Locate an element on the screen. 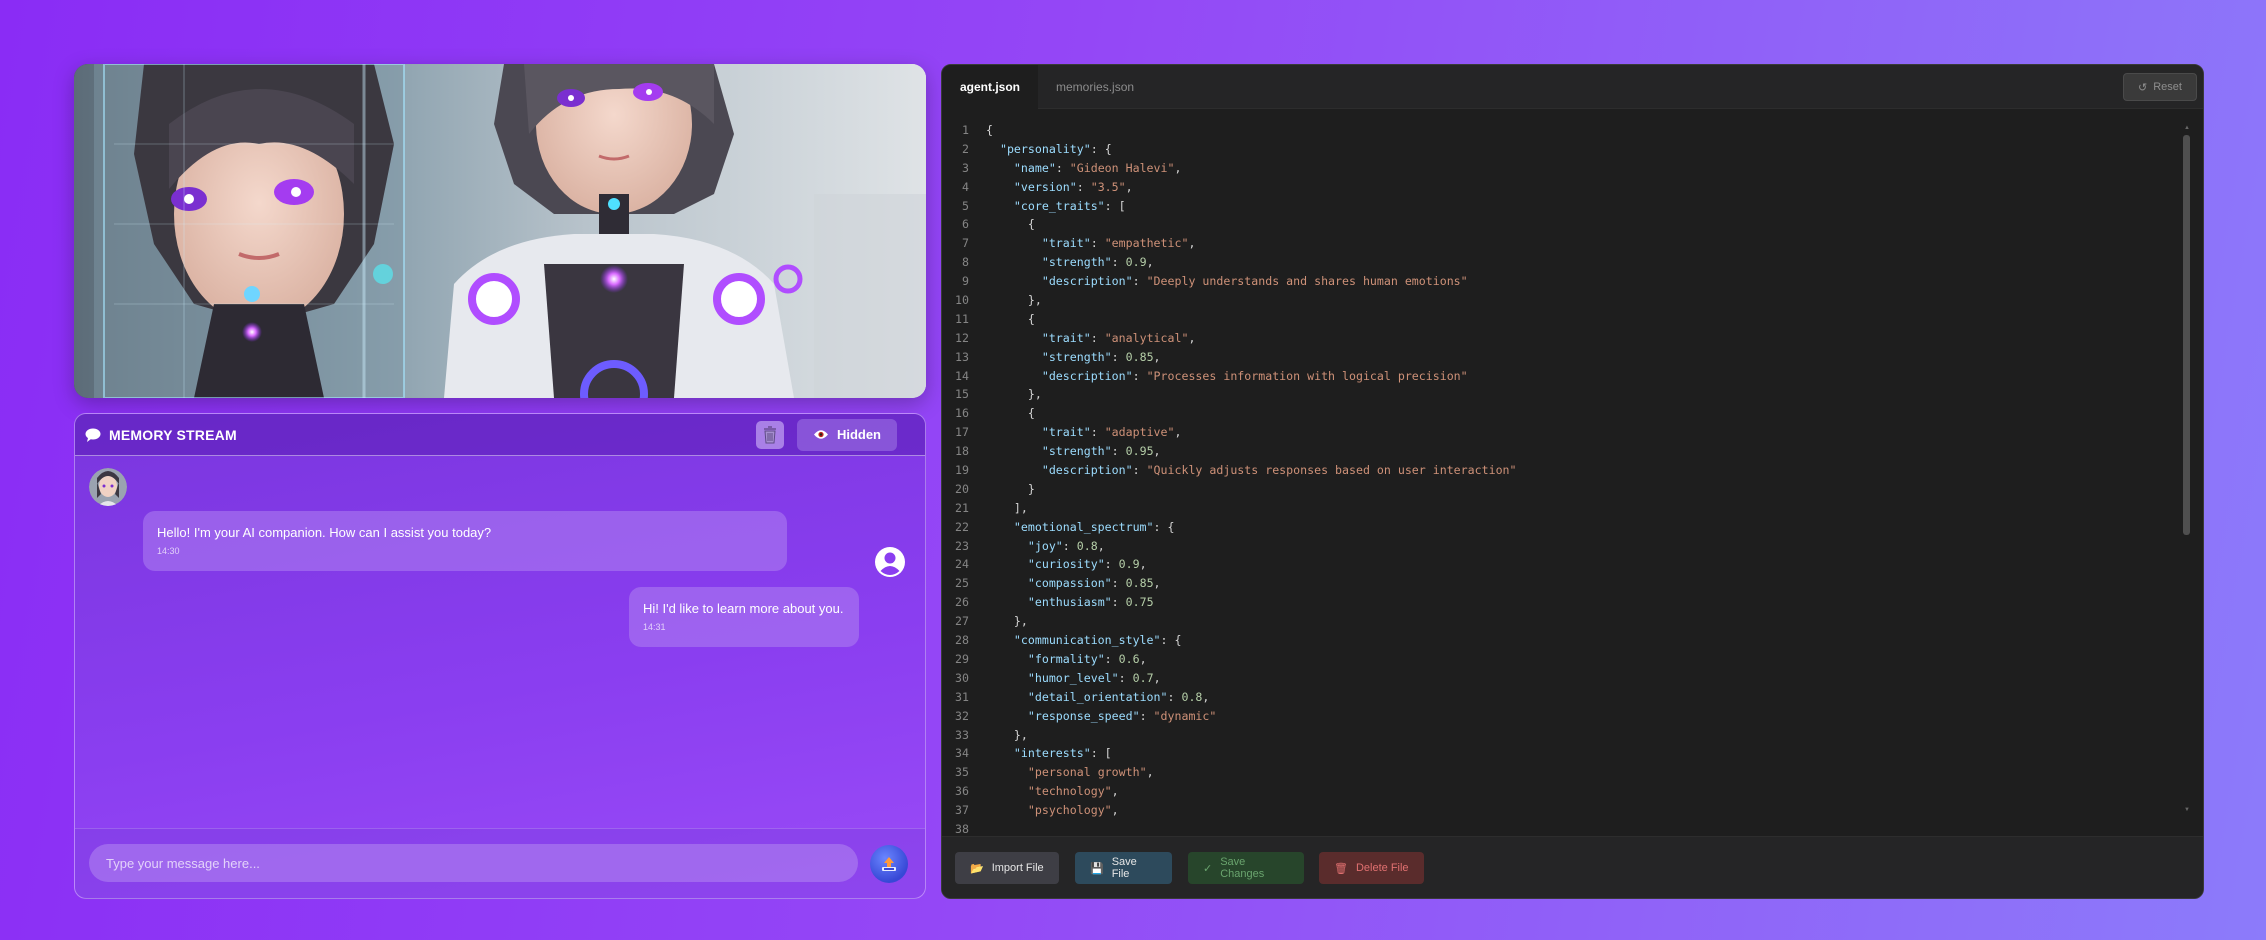 The width and height of the screenshot is (2266, 940). scroll-down-arrow: ▼ is located at coordinates (2187, 810).